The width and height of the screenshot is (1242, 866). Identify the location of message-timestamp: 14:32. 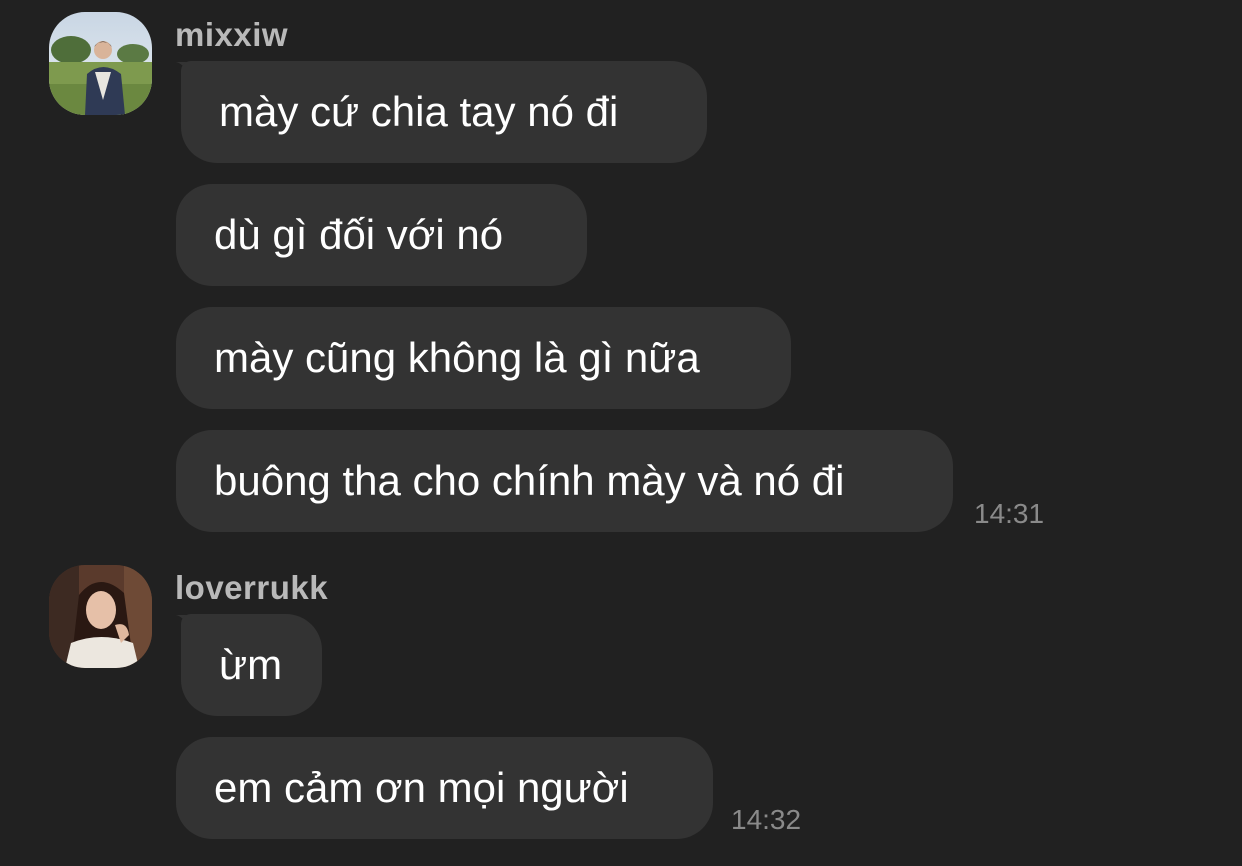
(766, 819).